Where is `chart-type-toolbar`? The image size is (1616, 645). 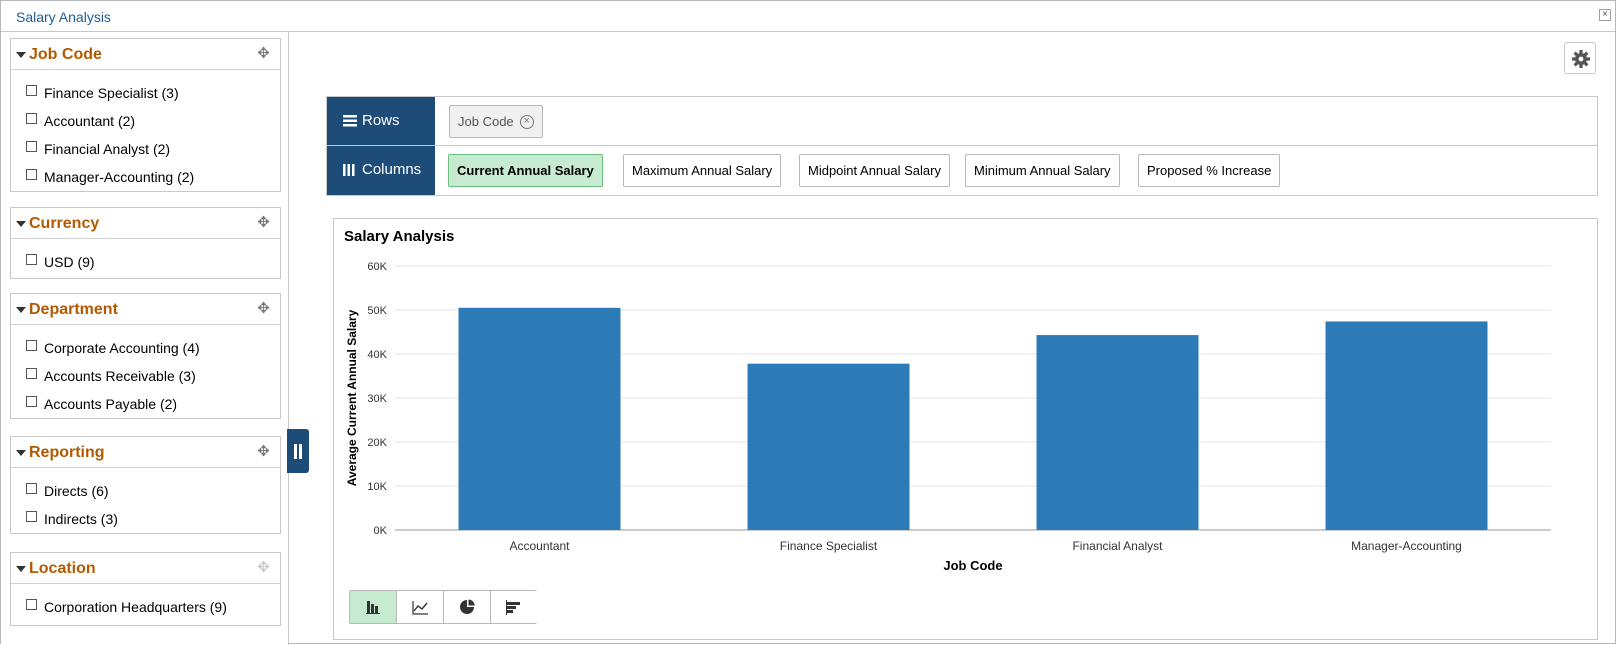 chart-type-toolbar is located at coordinates (443, 607).